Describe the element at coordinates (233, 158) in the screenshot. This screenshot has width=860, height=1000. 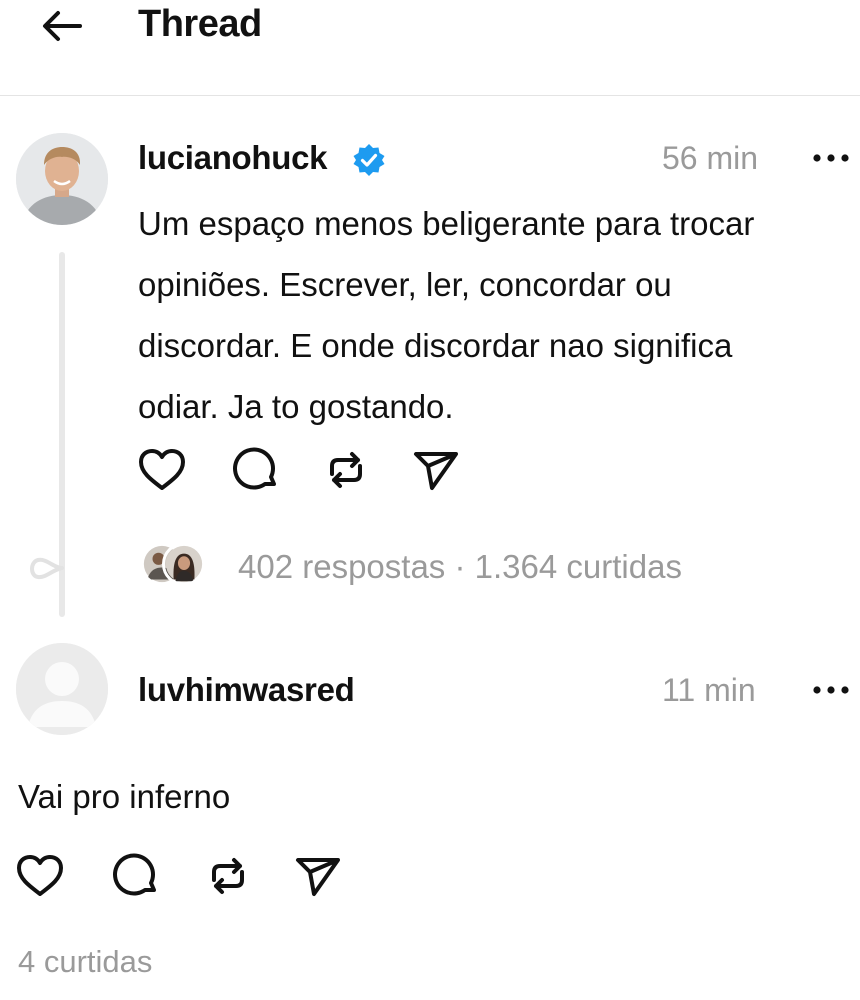
I see `post-username: lucianohuck` at that location.